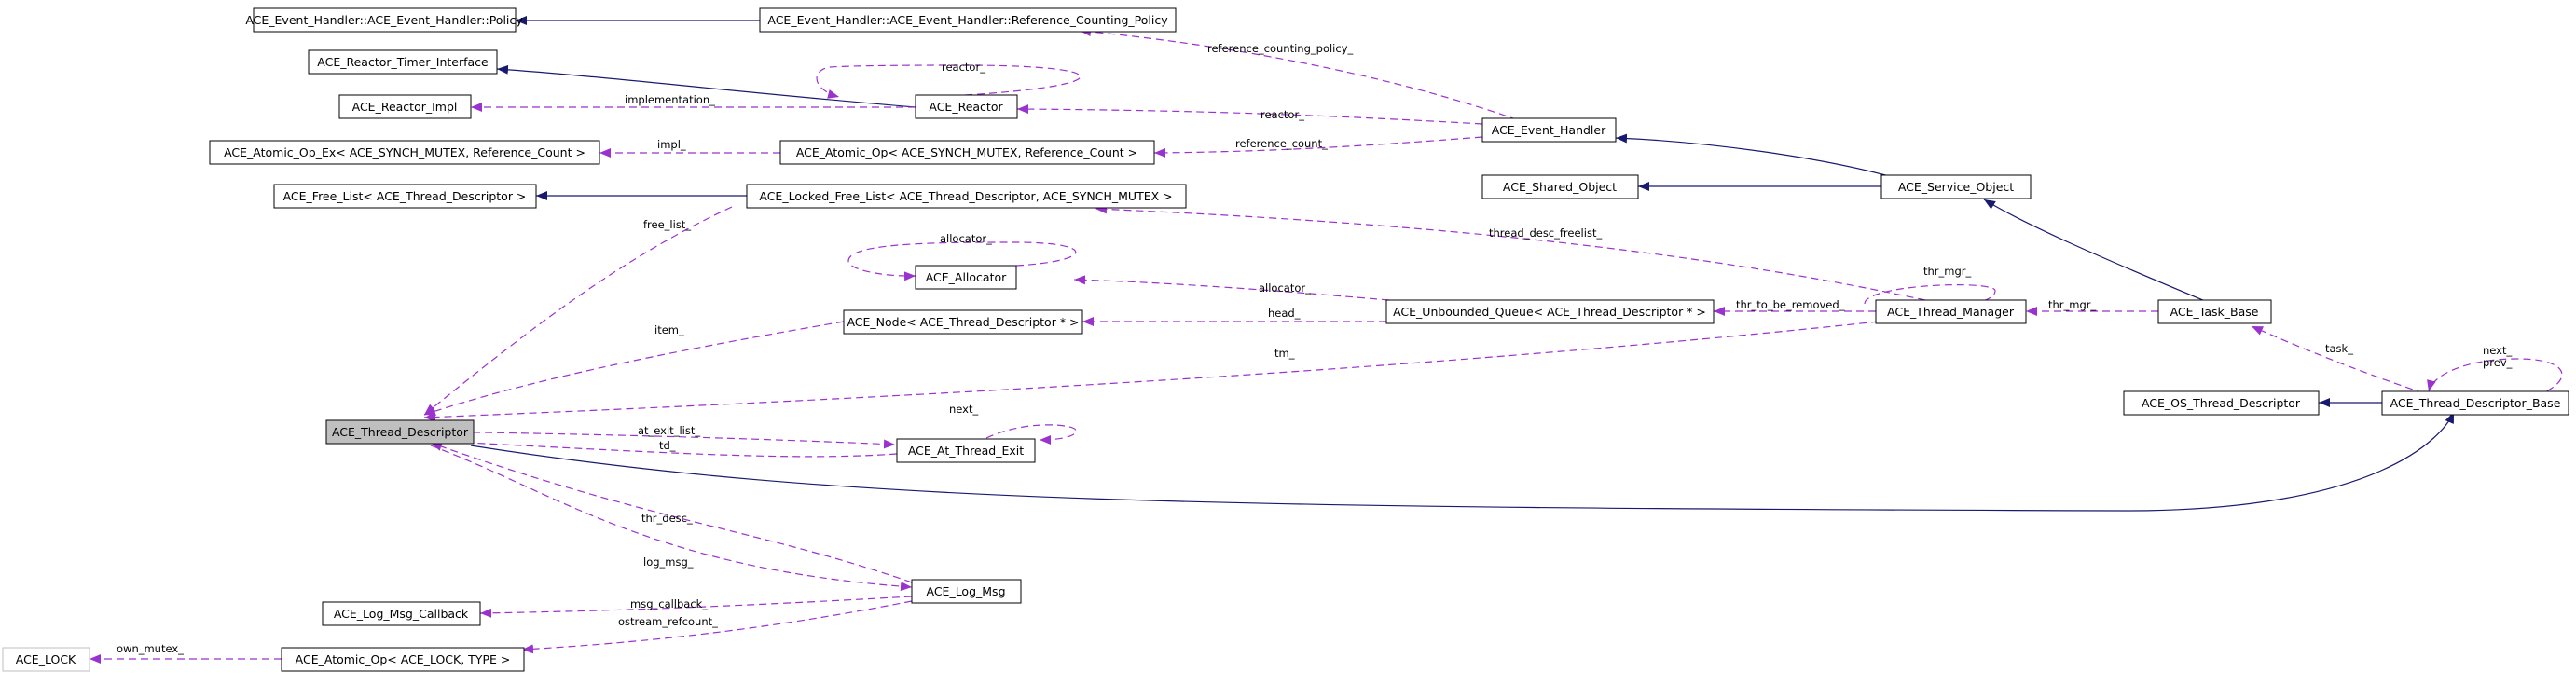 This screenshot has width=2576, height=685. I want to click on label-own-mutex: own_mutex_, so click(150, 648).